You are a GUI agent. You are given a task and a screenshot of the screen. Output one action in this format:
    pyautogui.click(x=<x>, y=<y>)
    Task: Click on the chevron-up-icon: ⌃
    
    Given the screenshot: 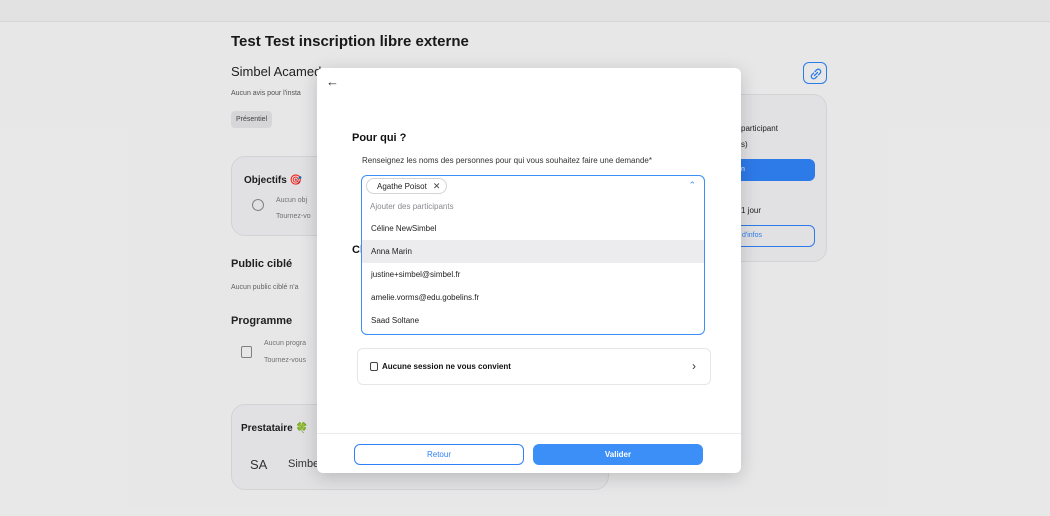 What is the action you would take?
    pyautogui.click(x=692, y=185)
    